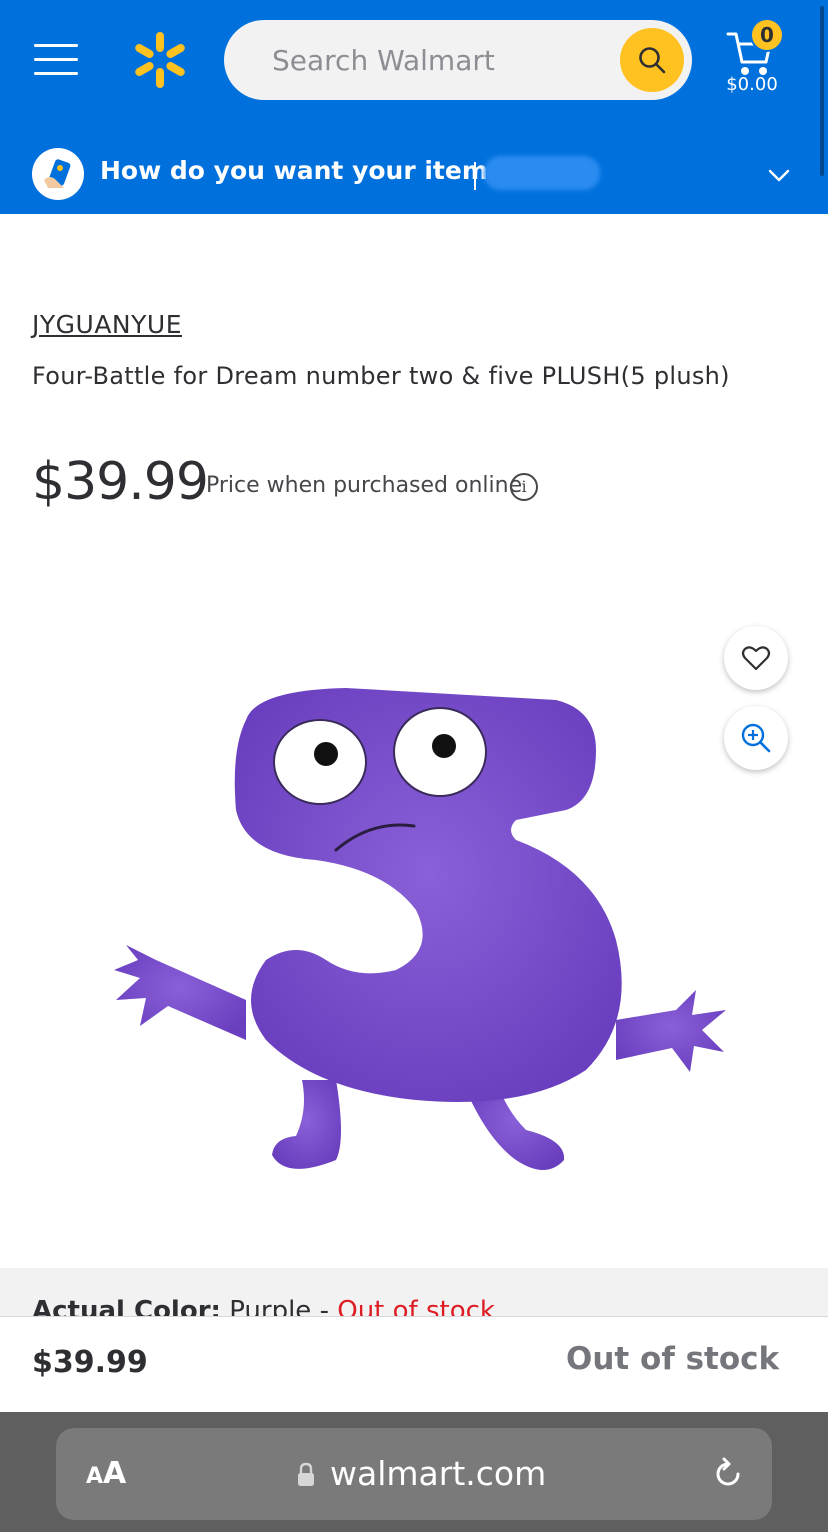 The height and width of the screenshot is (1532, 828). Describe the element at coordinates (728, 1474) in the screenshot. I see `reload-icon` at that location.